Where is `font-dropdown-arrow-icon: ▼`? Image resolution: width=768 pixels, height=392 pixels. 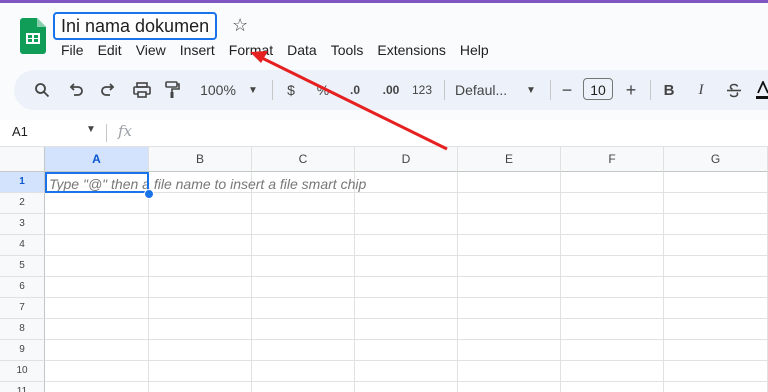
font-dropdown-arrow-icon: ▼ is located at coordinates (531, 90).